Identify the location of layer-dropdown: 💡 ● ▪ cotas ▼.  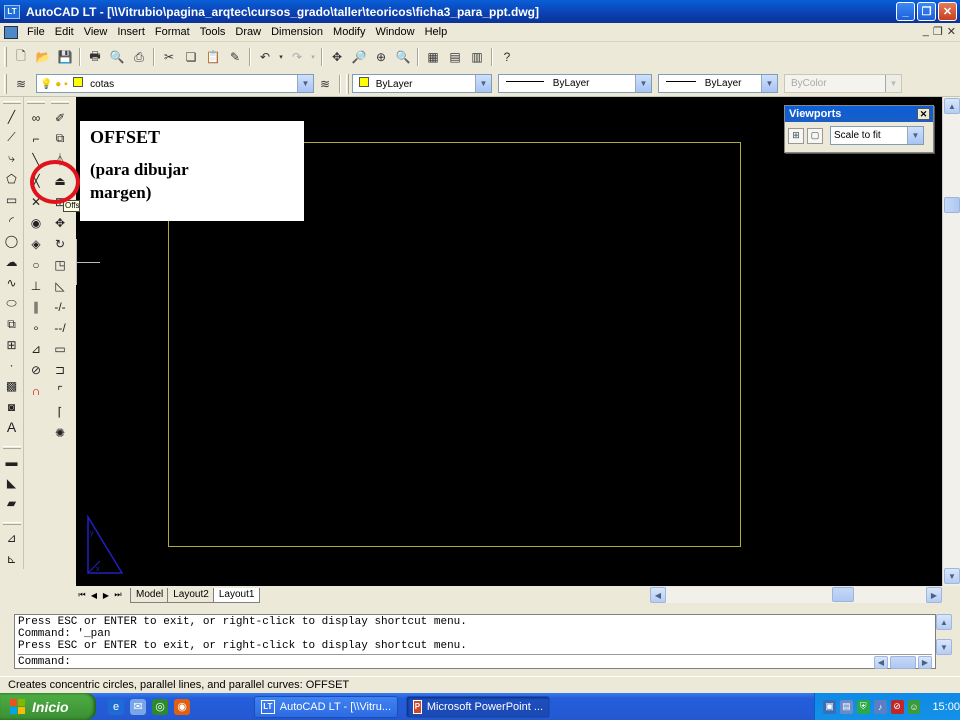
(175, 83).